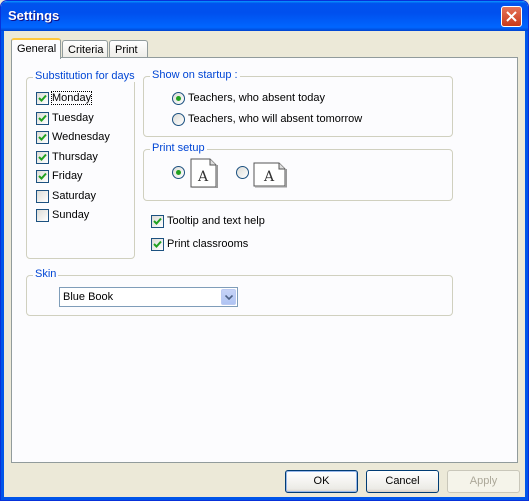 The height and width of the screenshot is (501, 529). I want to click on tab-general: General, so click(36, 48).